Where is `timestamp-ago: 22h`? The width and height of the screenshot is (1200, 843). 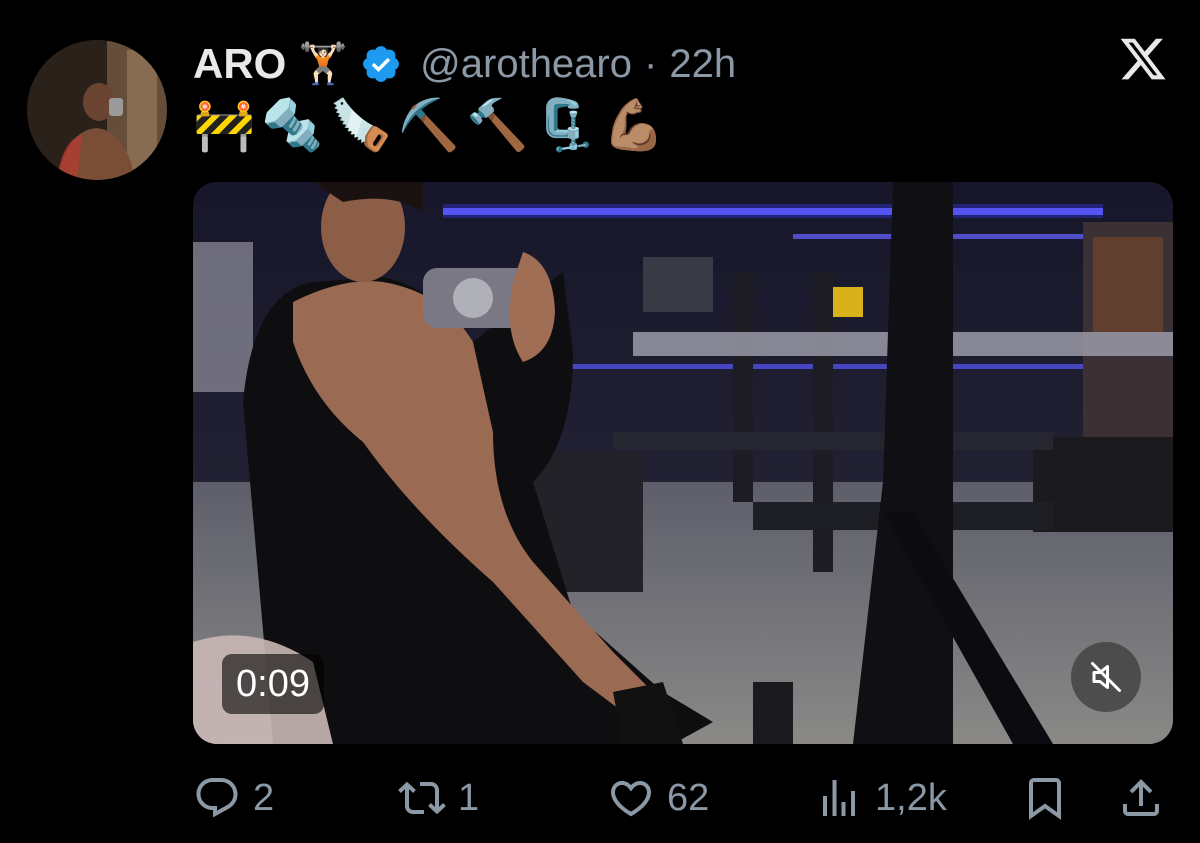 timestamp-ago: 22h is located at coordinates (702, 64).